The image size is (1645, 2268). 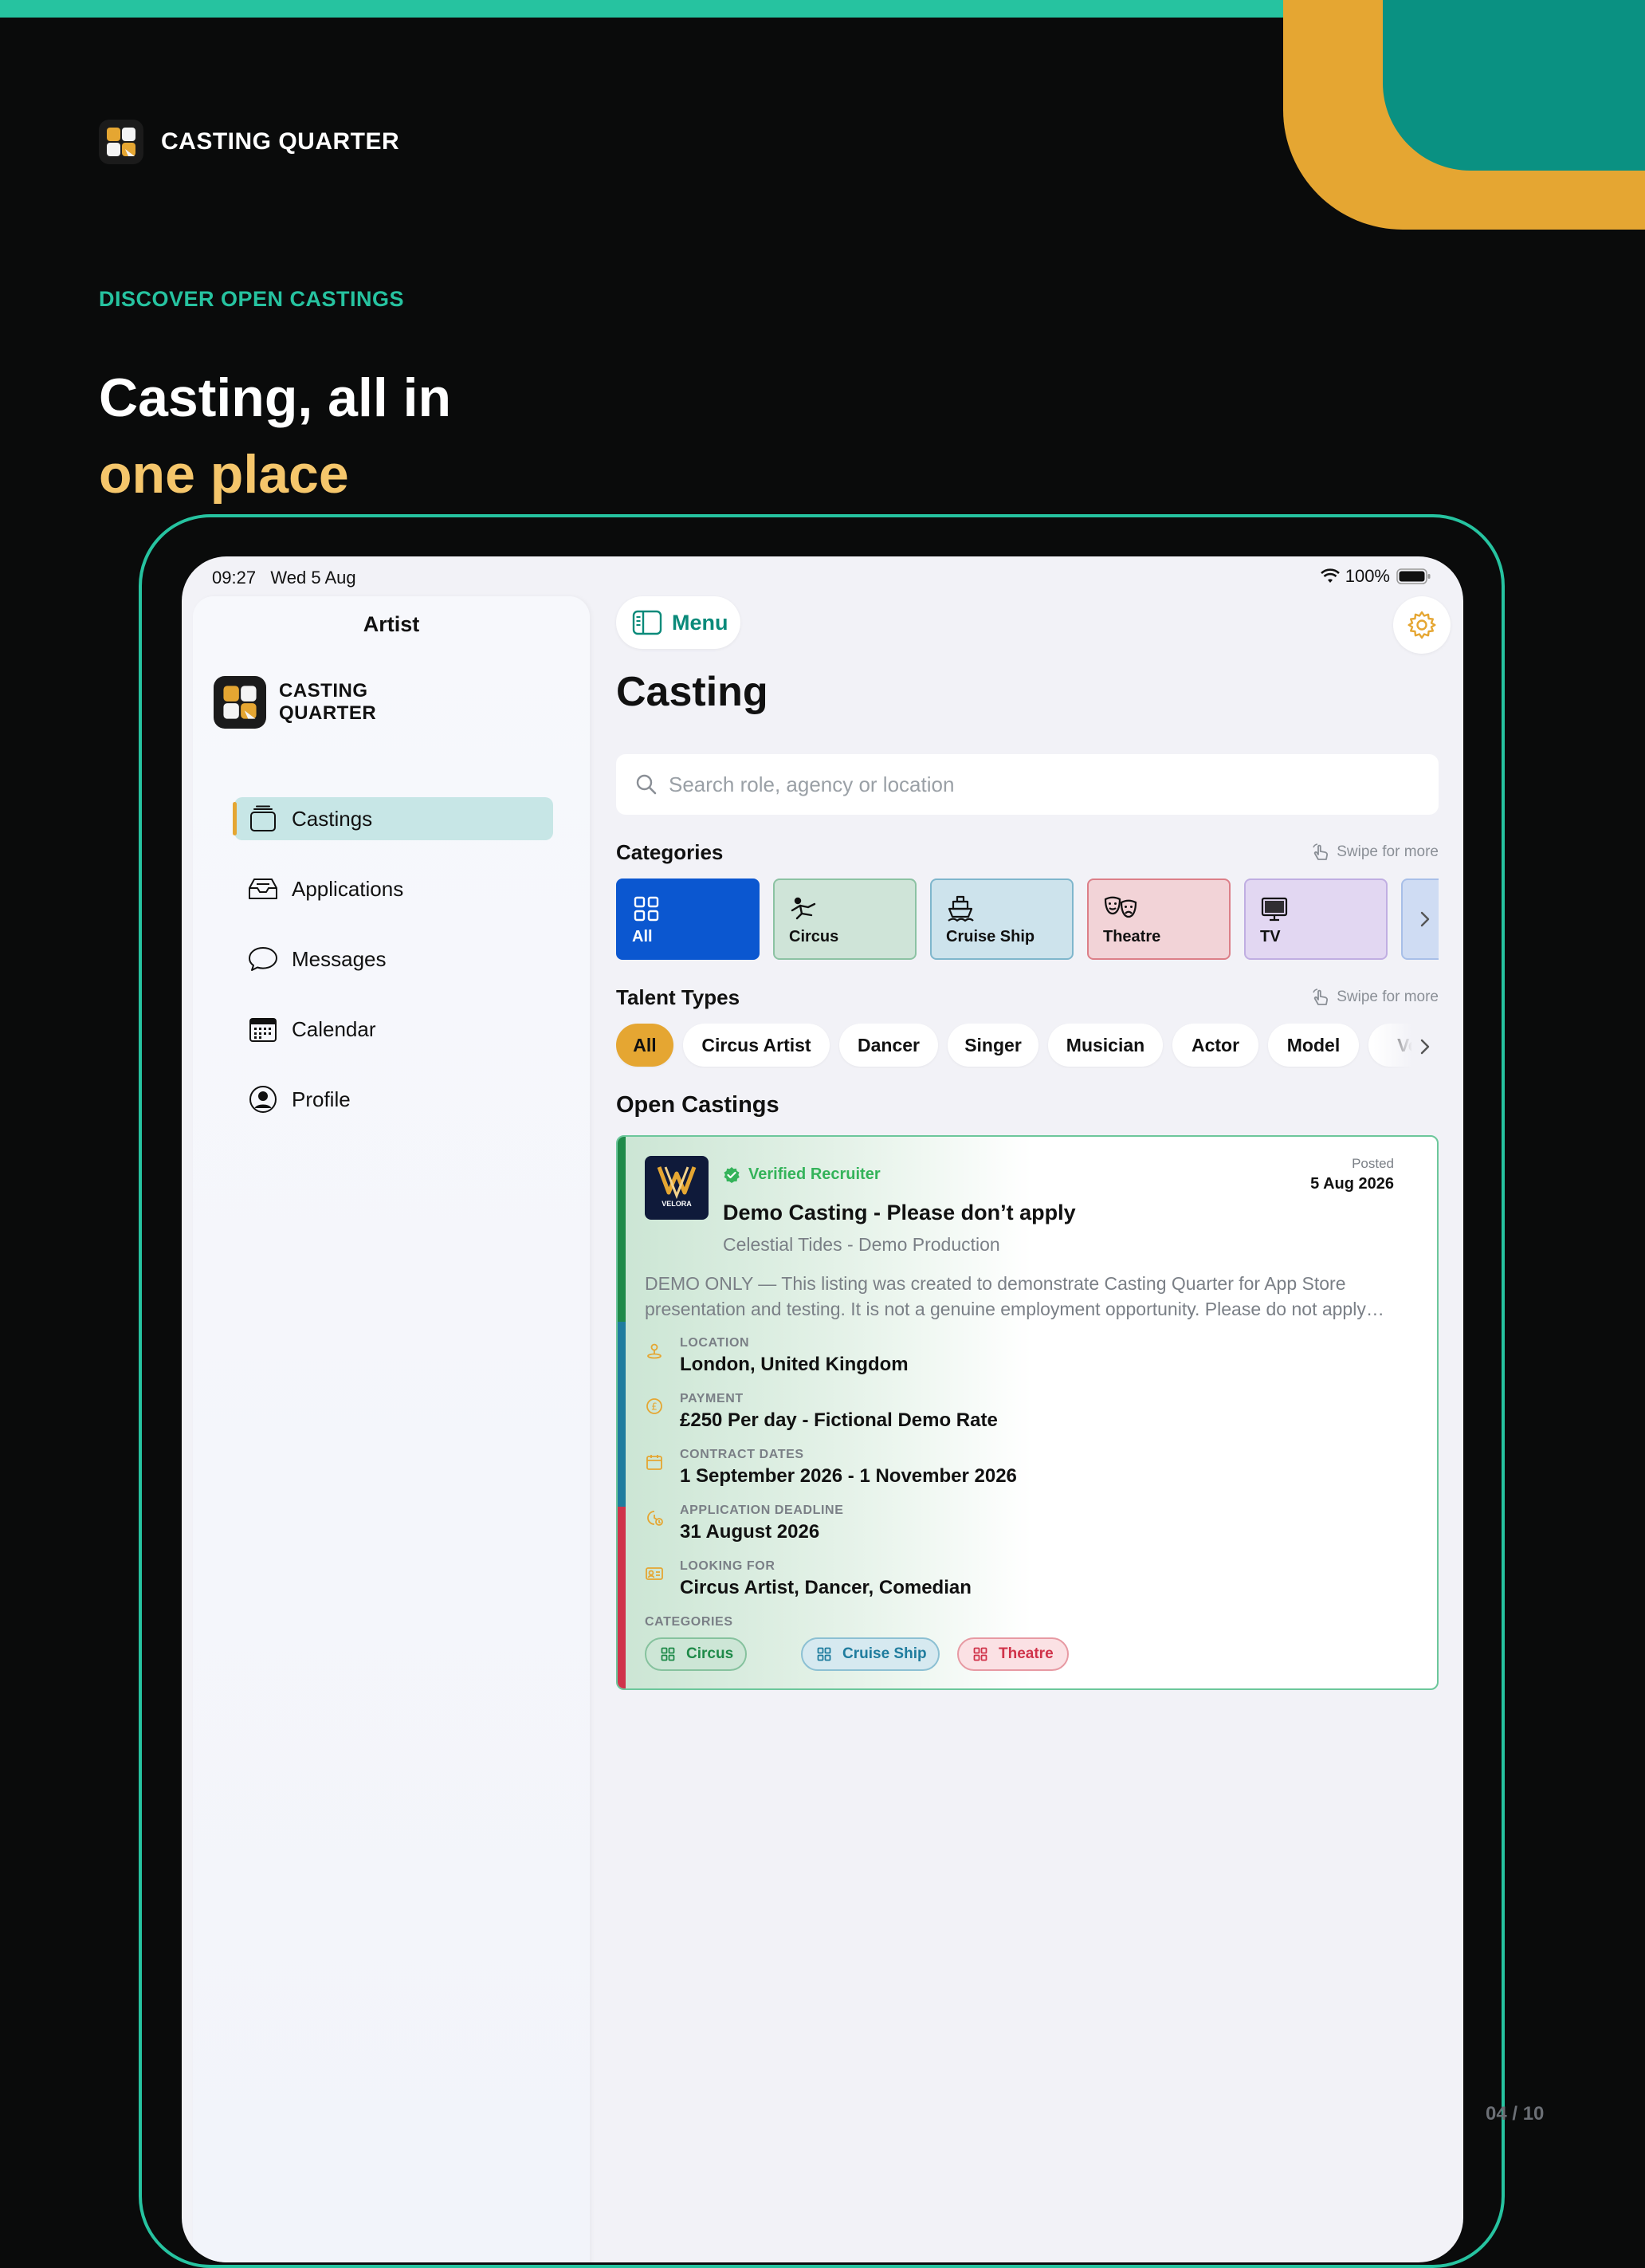 What do you see at coordinates (888, 1045) in the screenshot?
I see `talent-chip-dancer: Dancer` at bounding box center [888, 1045].